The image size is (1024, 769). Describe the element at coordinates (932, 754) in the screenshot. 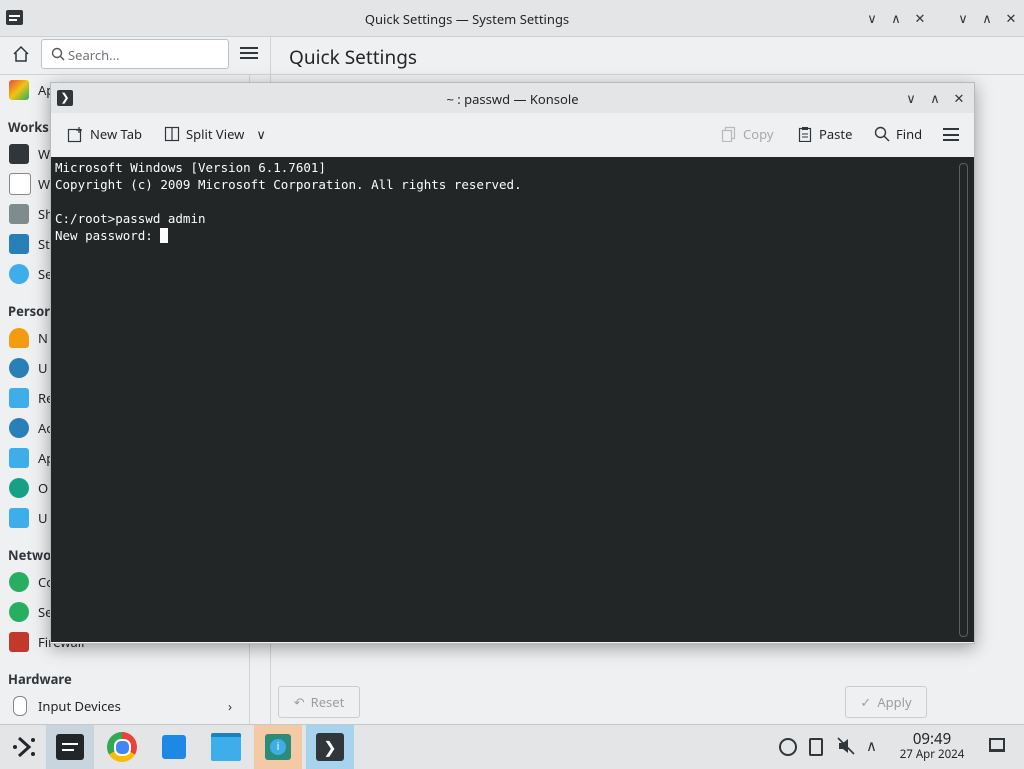

I see `clock-date: 27 Apr 2024` at that location.